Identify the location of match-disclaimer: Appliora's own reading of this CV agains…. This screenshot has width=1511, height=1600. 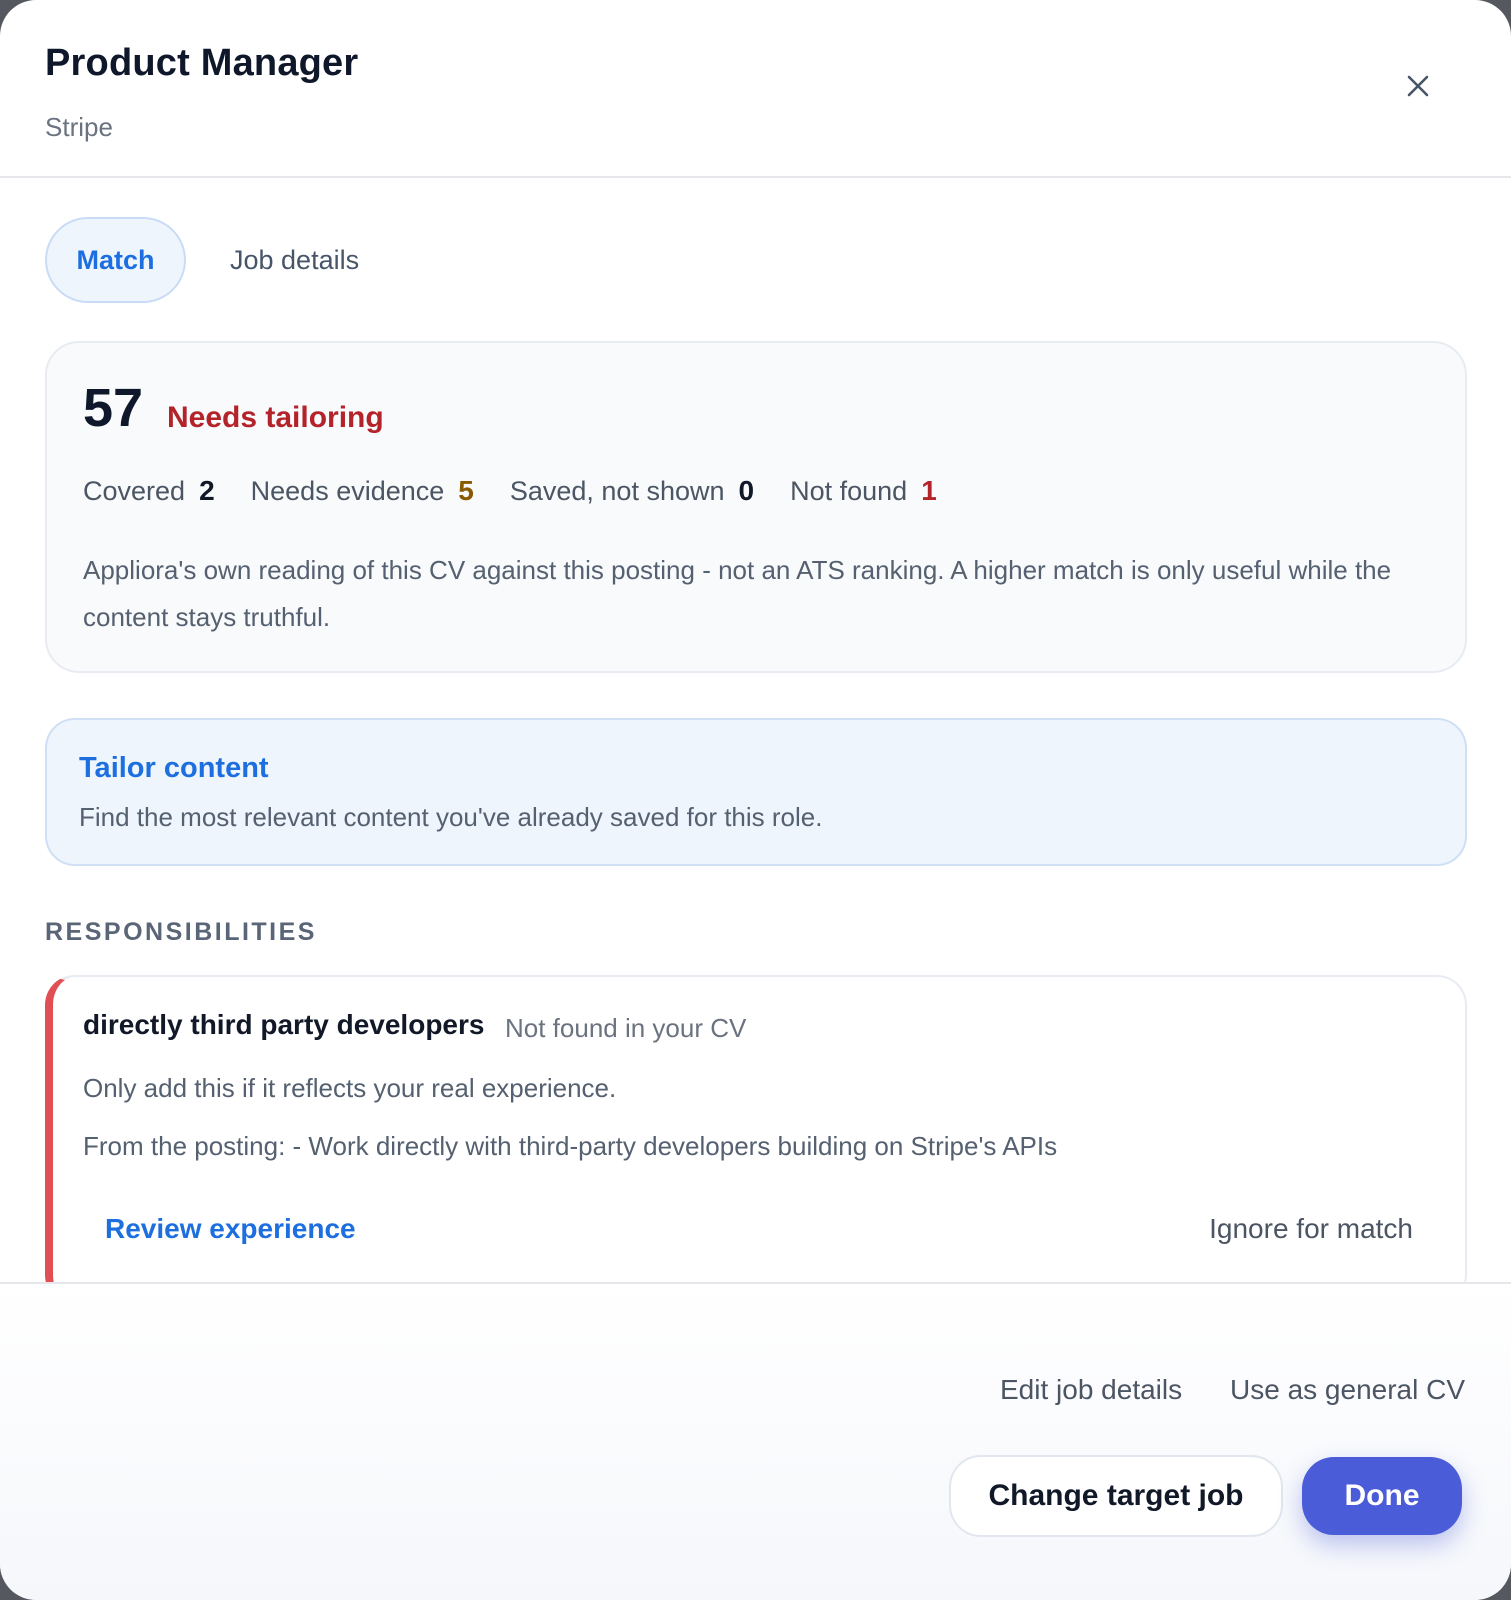
(737, 593).